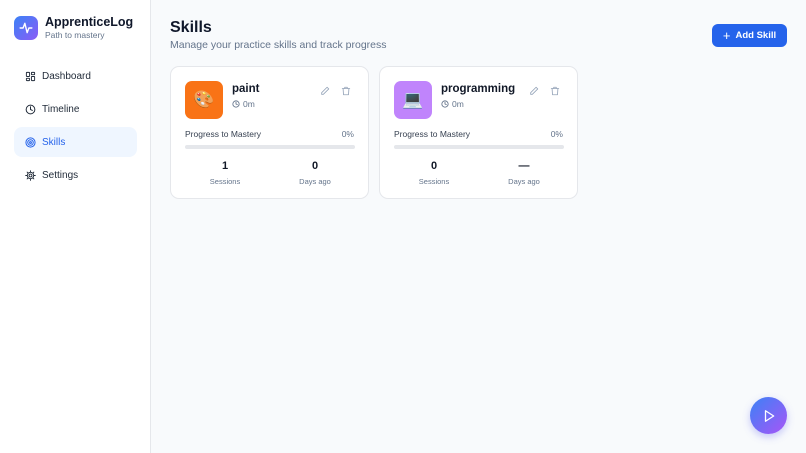 The height and width of the screenshot is (453, 806). What do you see at coordinates (524, 173) in the screenshot?
I see `days-ago-stat: — Days ago` at bounding box center [524, 173].